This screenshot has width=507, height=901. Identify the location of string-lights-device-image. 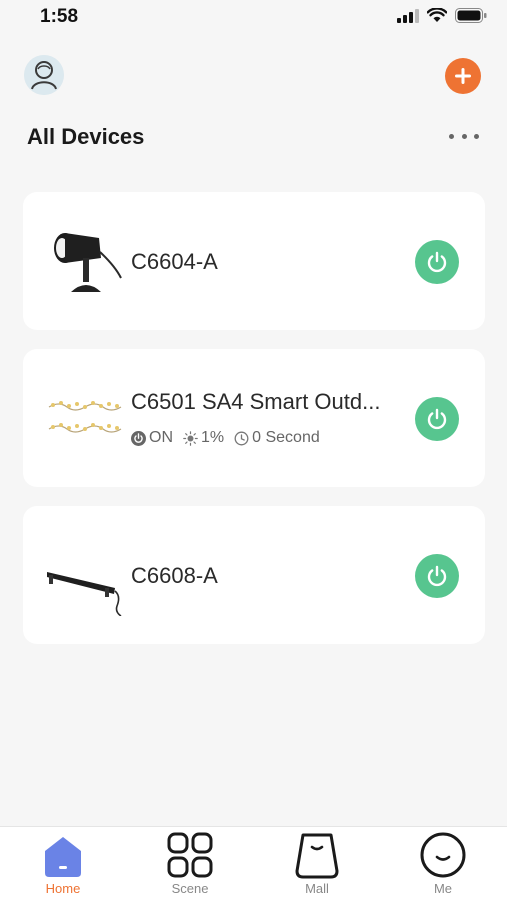
(85, 419).